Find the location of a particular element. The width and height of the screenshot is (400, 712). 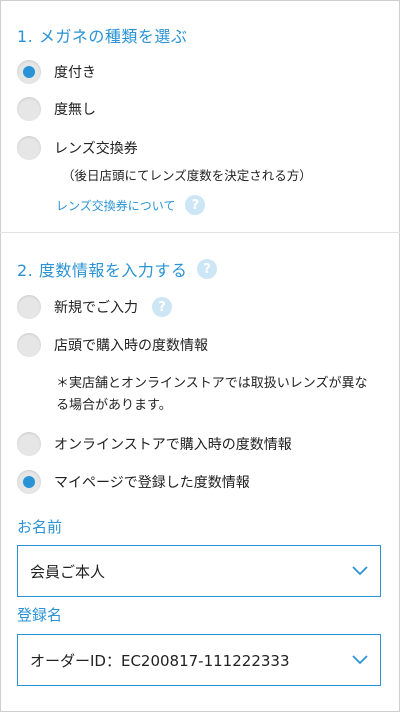

radio-no-prescription: 度無し is located at coordinates (56, 109).